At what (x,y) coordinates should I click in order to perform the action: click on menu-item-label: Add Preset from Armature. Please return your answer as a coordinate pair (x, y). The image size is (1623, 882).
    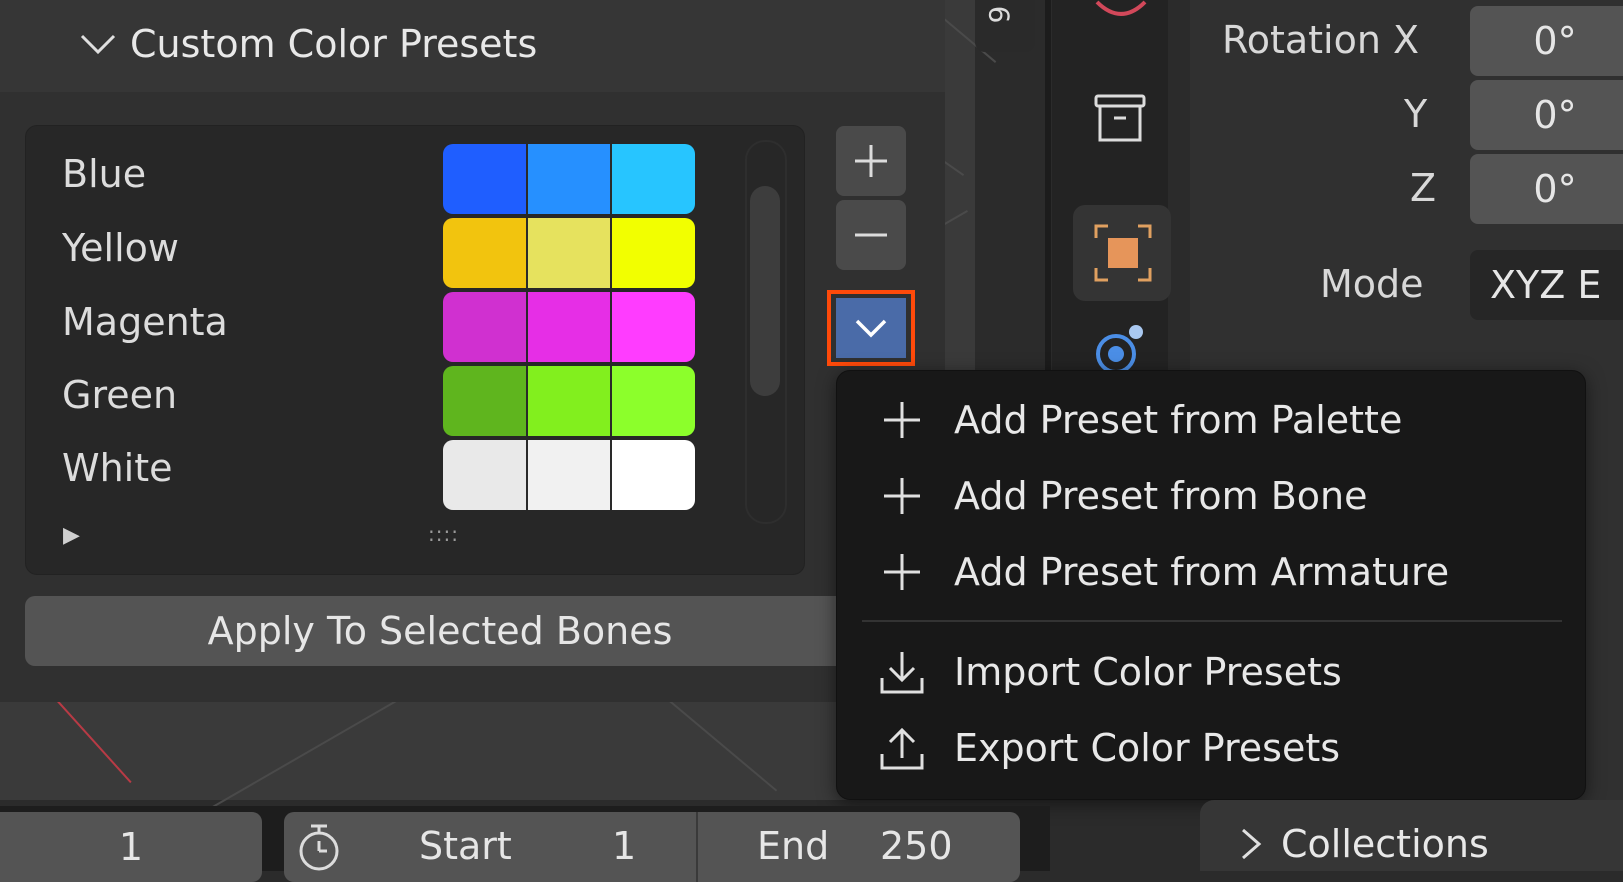
    Looking at the image, I should click on (1202, 572).